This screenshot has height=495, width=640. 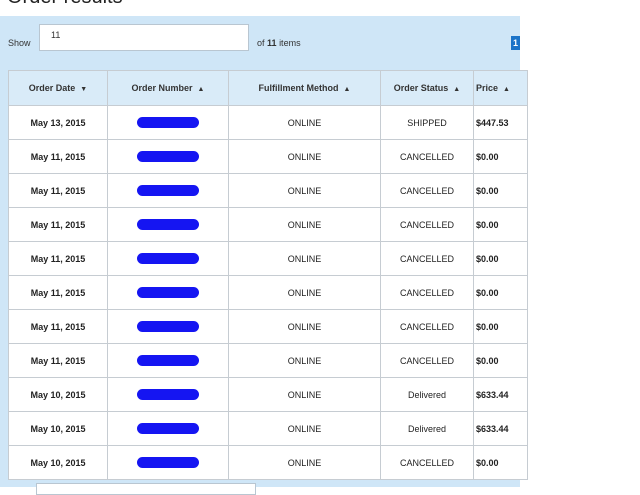 I want to click on column-header-price: Price ▲, so click(x=500, y=88).